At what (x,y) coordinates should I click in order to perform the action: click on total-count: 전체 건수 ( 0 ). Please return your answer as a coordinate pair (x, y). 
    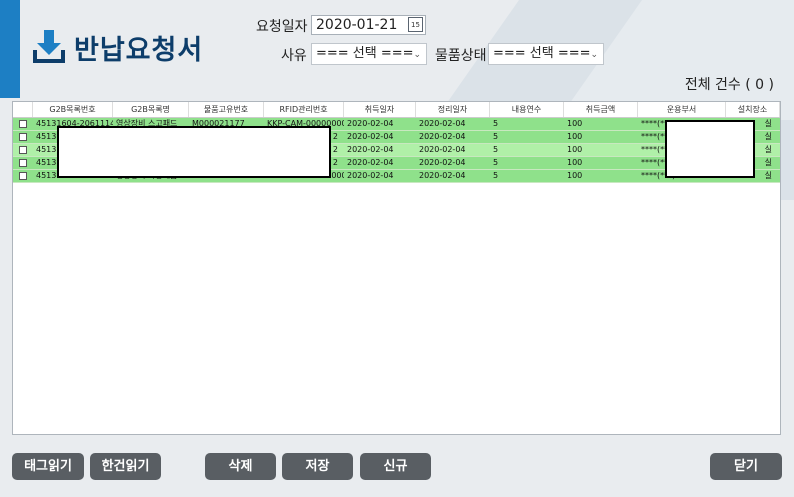
    Looking at the image, I should click on (729, 85).